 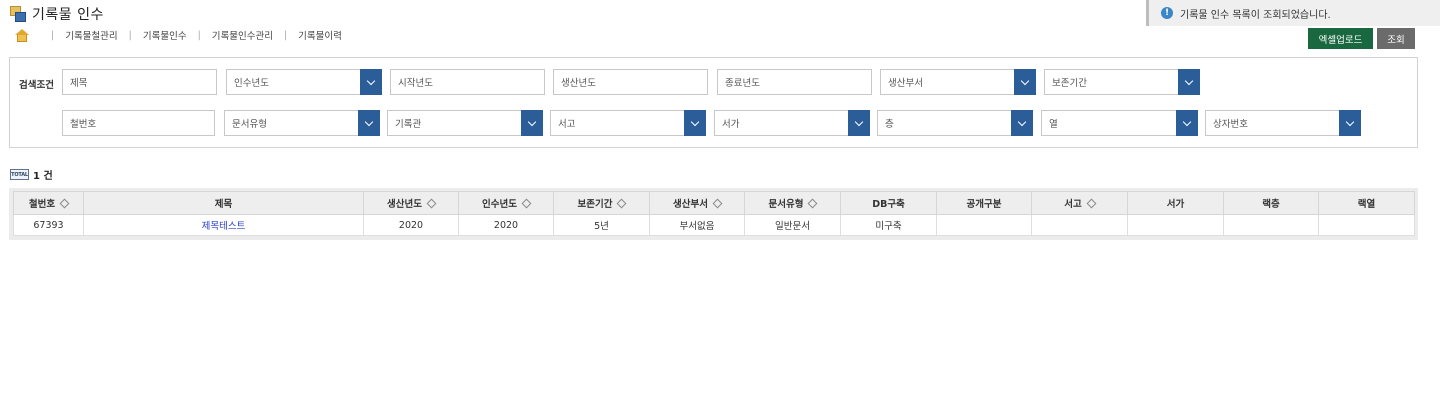 What do you see at coordinates (165, 35) in the screenshot?
I see `nav-link-acceptance: 기록물인수` at bounding box center [165, 35].